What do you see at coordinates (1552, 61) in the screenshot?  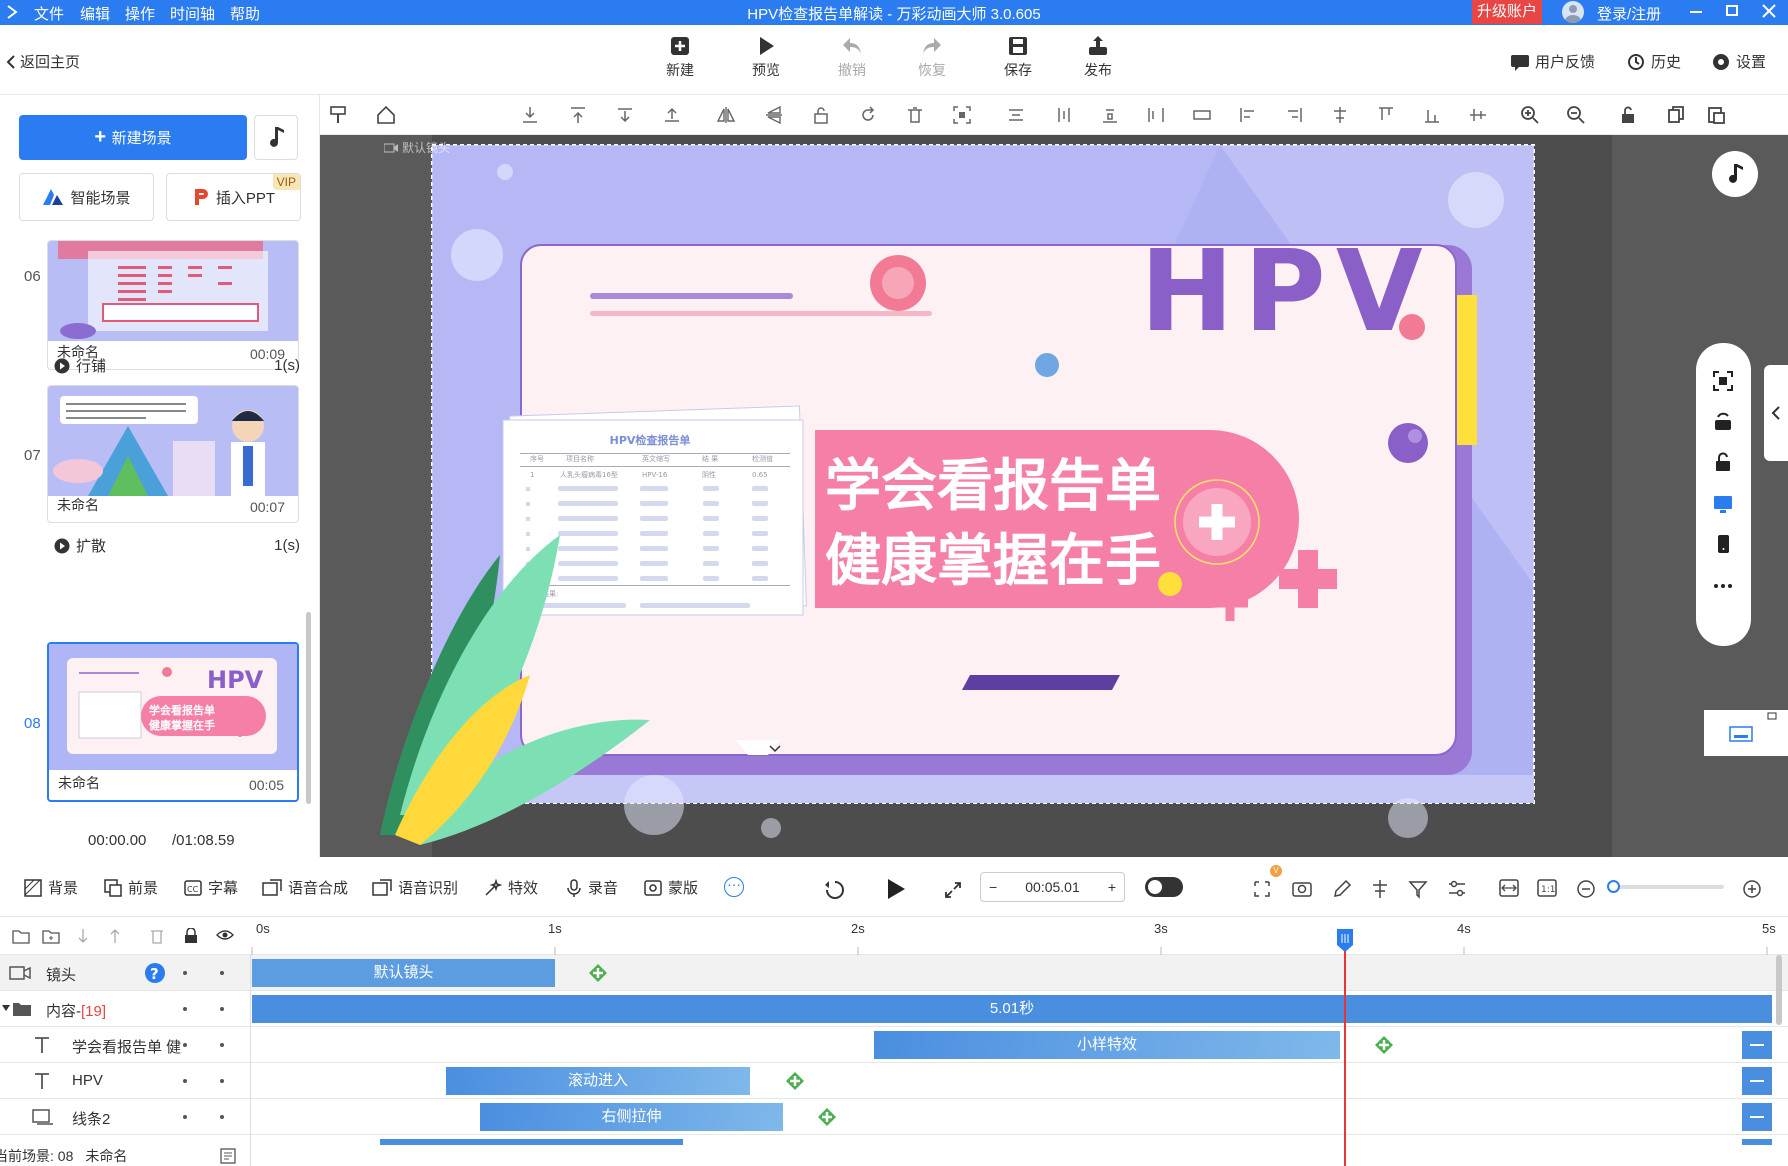 I see `feedback-link: 用户反馈` at bounding box center [1552, 61].